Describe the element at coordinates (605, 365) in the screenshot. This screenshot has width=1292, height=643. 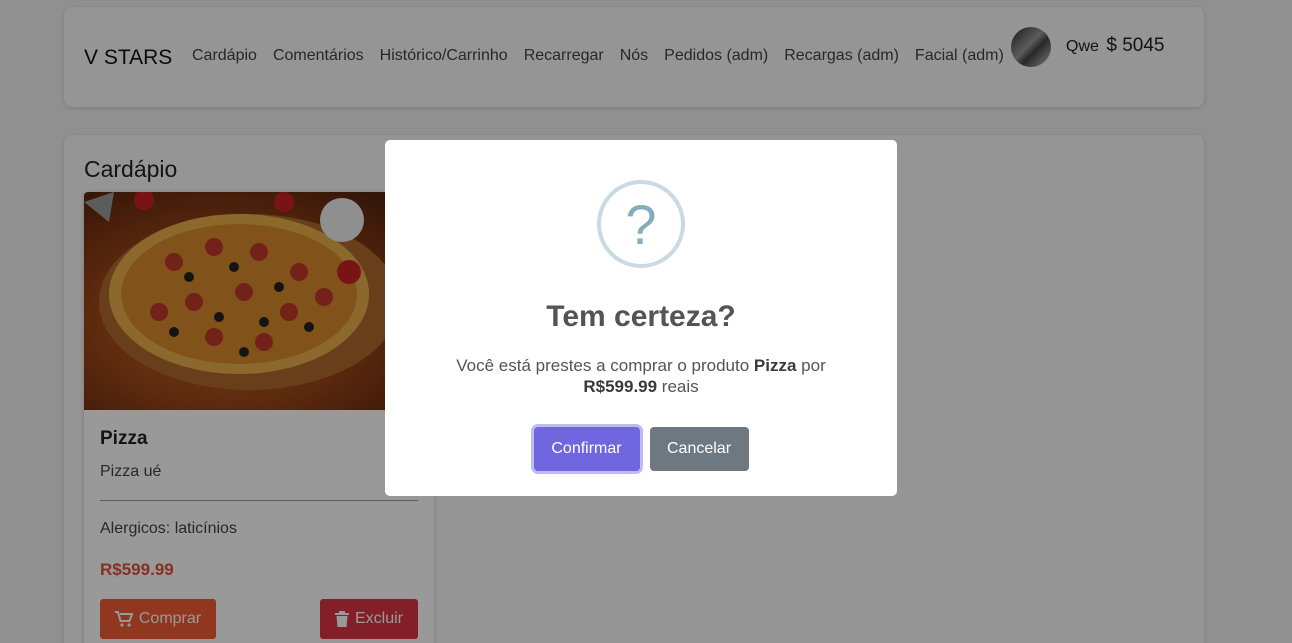
I see `dialog-text-prefix: Você está prestes a comprar o produto` at that location.